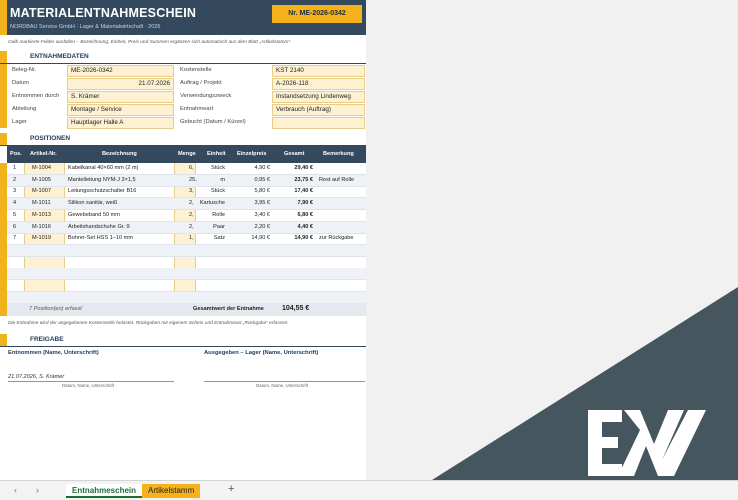 This screenshot has width=738, height=500. Describe the element at coordinates (183, 139) in the screenshot. I see `section-positionen: POSITIONEN` at that location.